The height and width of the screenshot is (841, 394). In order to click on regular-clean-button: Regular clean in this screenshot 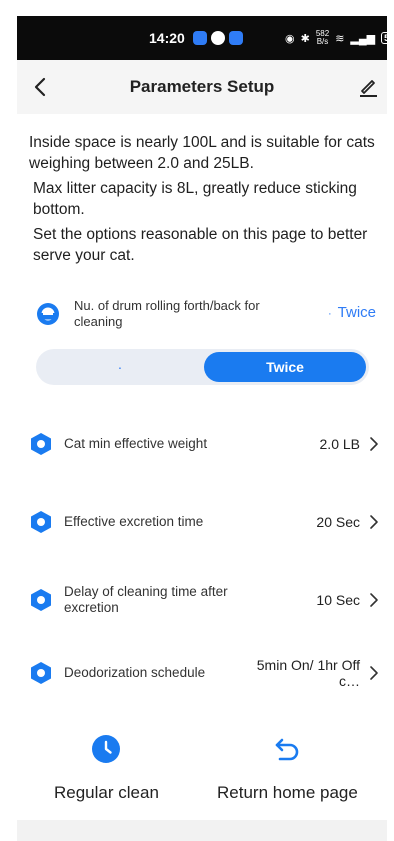, I will do `click(106, 768)`.